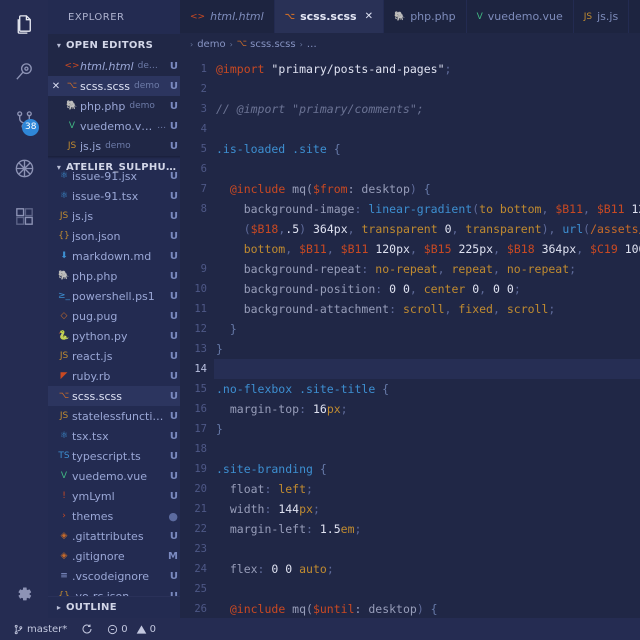 The height and width of the screenshot is (640, 640). I want to click on code-token: ,, so click(555, 229).